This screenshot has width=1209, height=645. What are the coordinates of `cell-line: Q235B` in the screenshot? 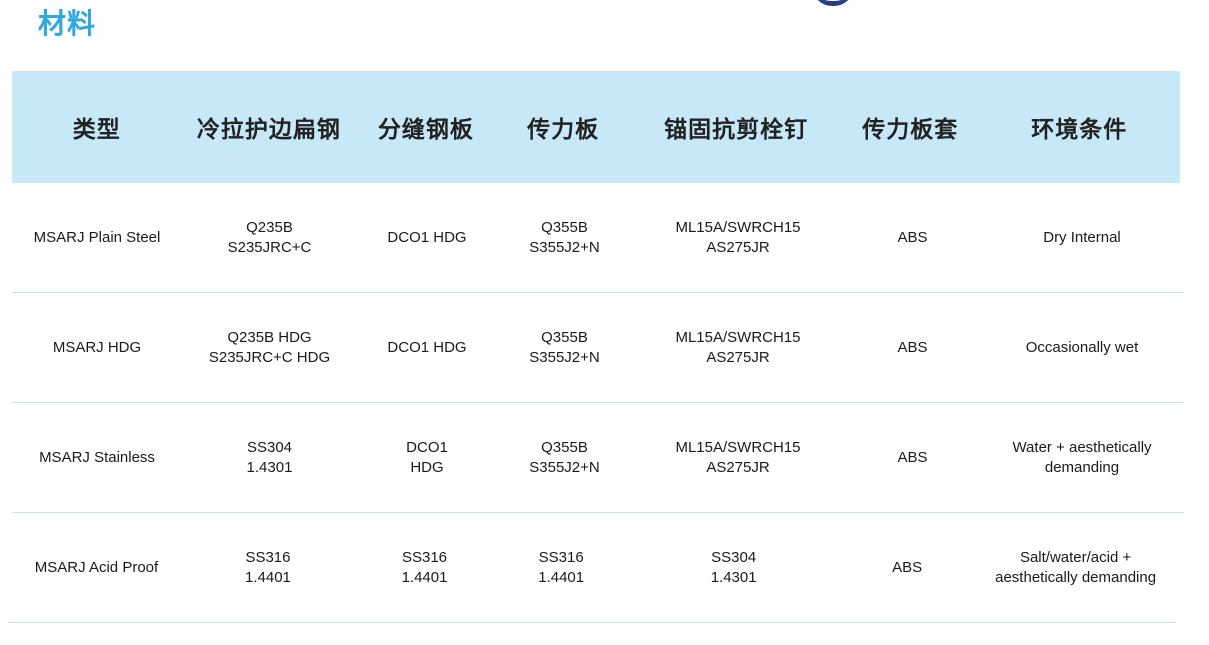 It's located at (269, 227).